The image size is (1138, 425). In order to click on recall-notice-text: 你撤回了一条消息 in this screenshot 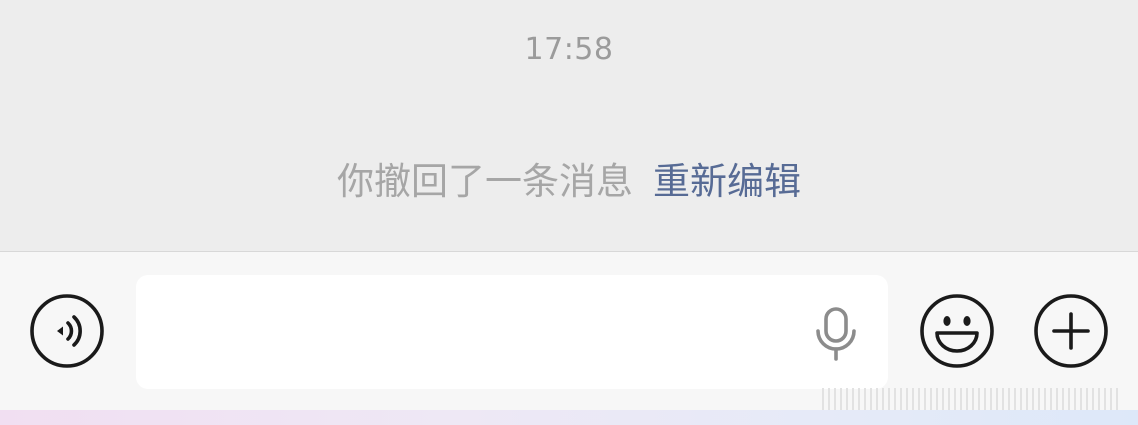, I will do `click(485, 181)`.